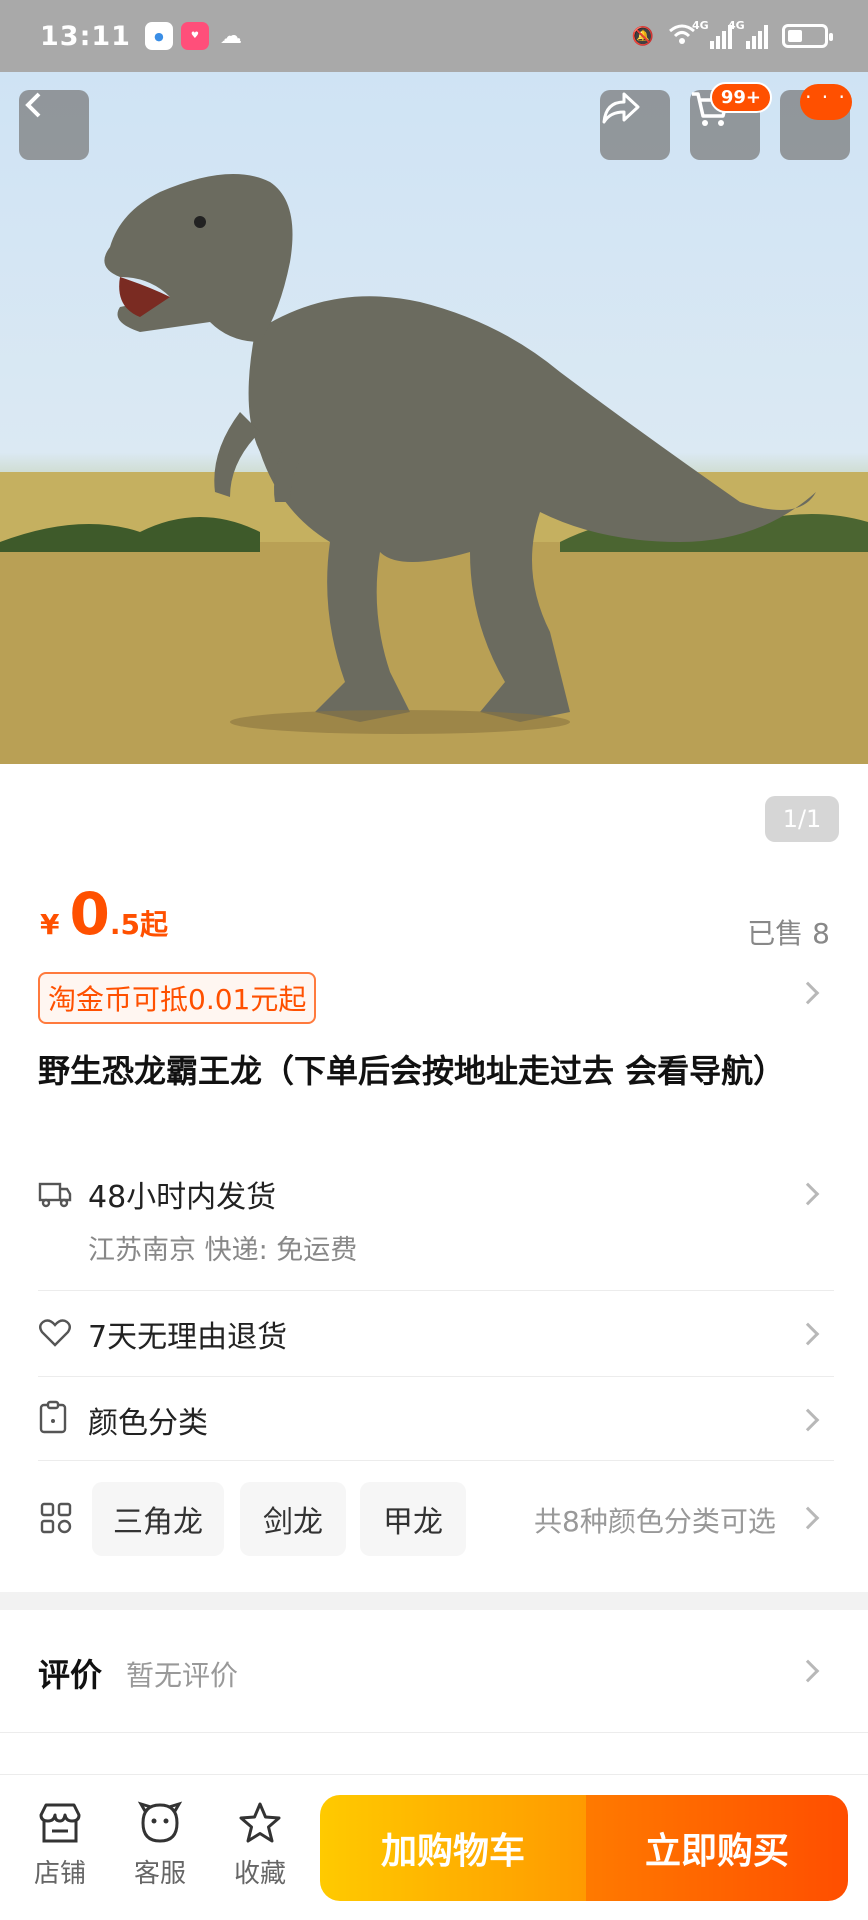 The width and height of the screenshot is (868, 1920). What do you see at coordinates (436, 1428) in the screenshot?
I see `variants-row: 颜色分类` at bounding box center [436, 1428].